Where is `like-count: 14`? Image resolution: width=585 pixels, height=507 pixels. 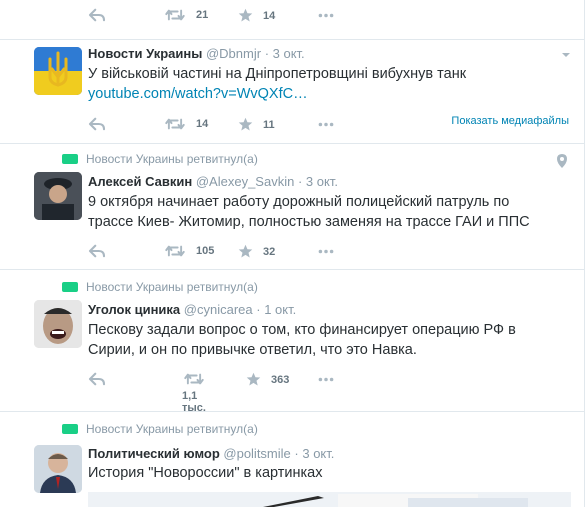
like-count: 14 is located at coordinates (269, 15).